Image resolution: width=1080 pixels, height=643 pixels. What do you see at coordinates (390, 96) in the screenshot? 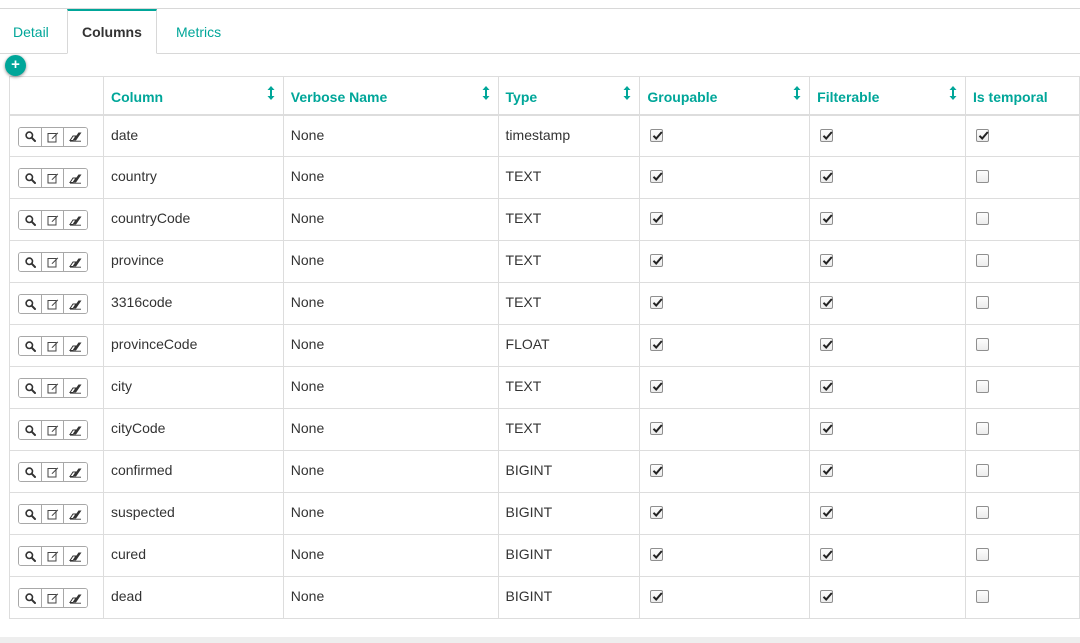
I see `header-verbose-name: Verbose Name` at bounding box center [390, 96].